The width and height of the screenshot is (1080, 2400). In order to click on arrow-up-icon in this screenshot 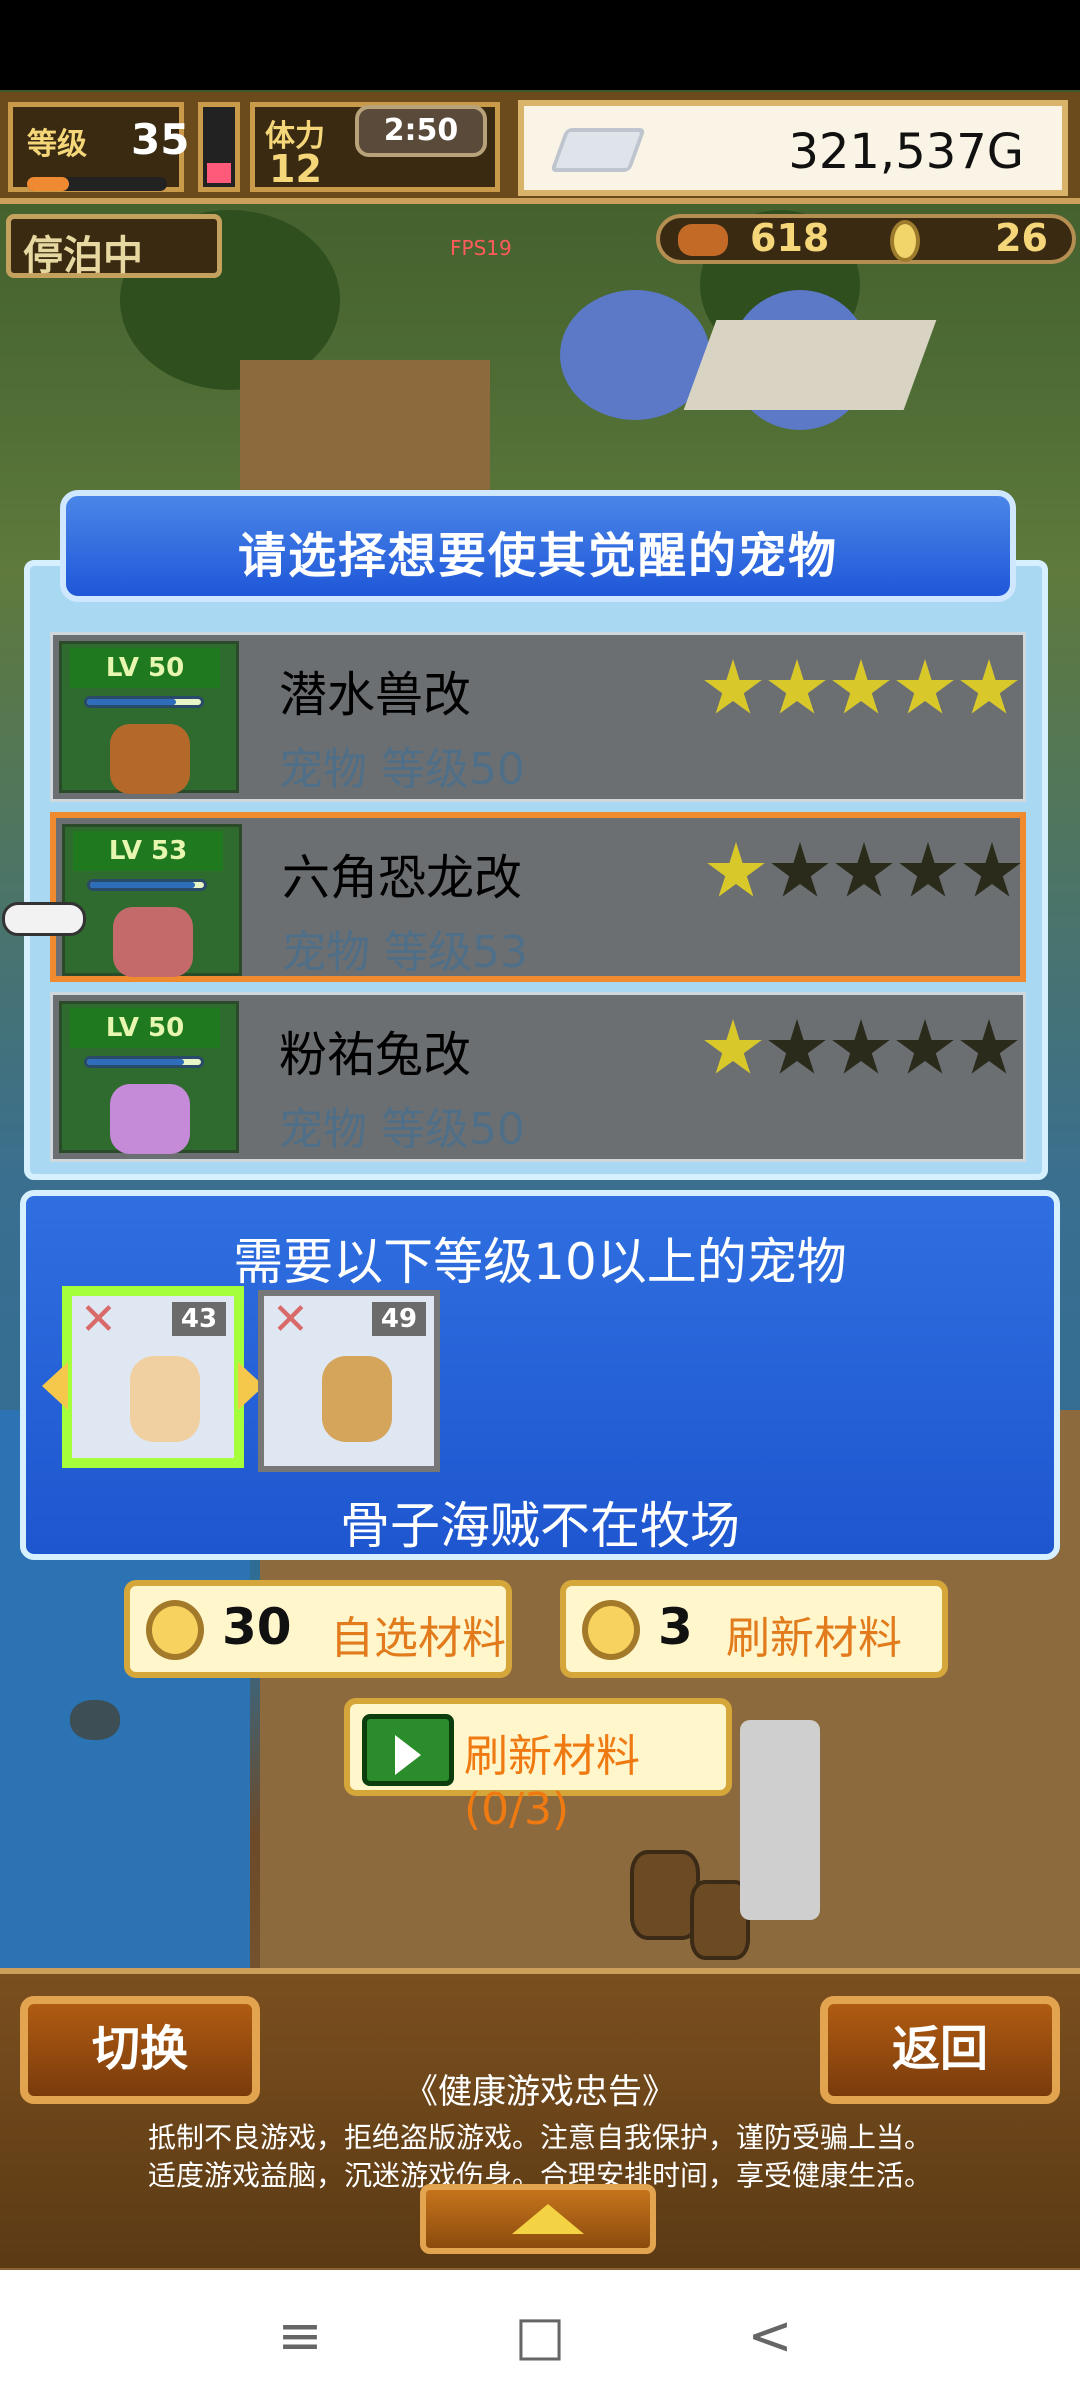, I will do `click(548, 2219)`.